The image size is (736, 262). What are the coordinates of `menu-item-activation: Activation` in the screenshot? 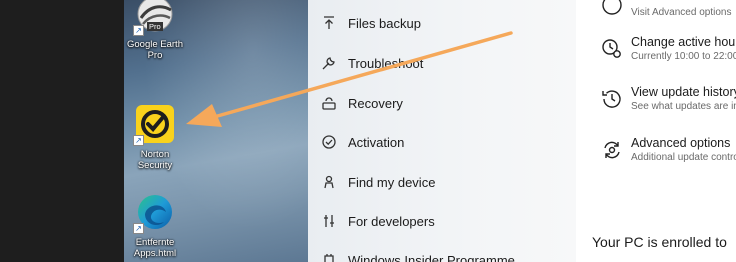 It's located at (443, 142).